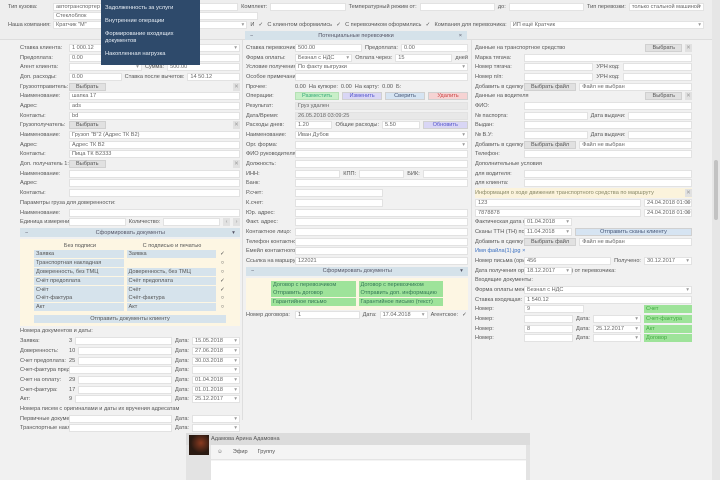 This screenshot has height=480, width=720. Describe the element at coordinates (79, 307) in the screenshot. I see `doc-unsigned: Акт` at that location.